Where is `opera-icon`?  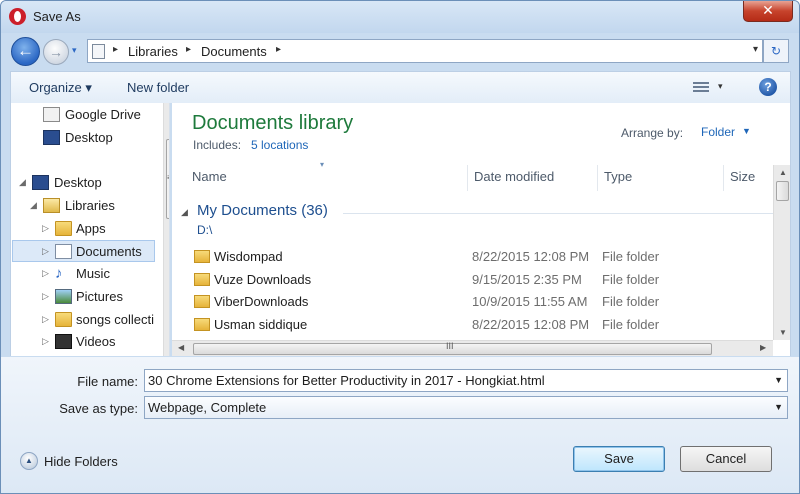
opera-icon is located at coordinates (17, 16).